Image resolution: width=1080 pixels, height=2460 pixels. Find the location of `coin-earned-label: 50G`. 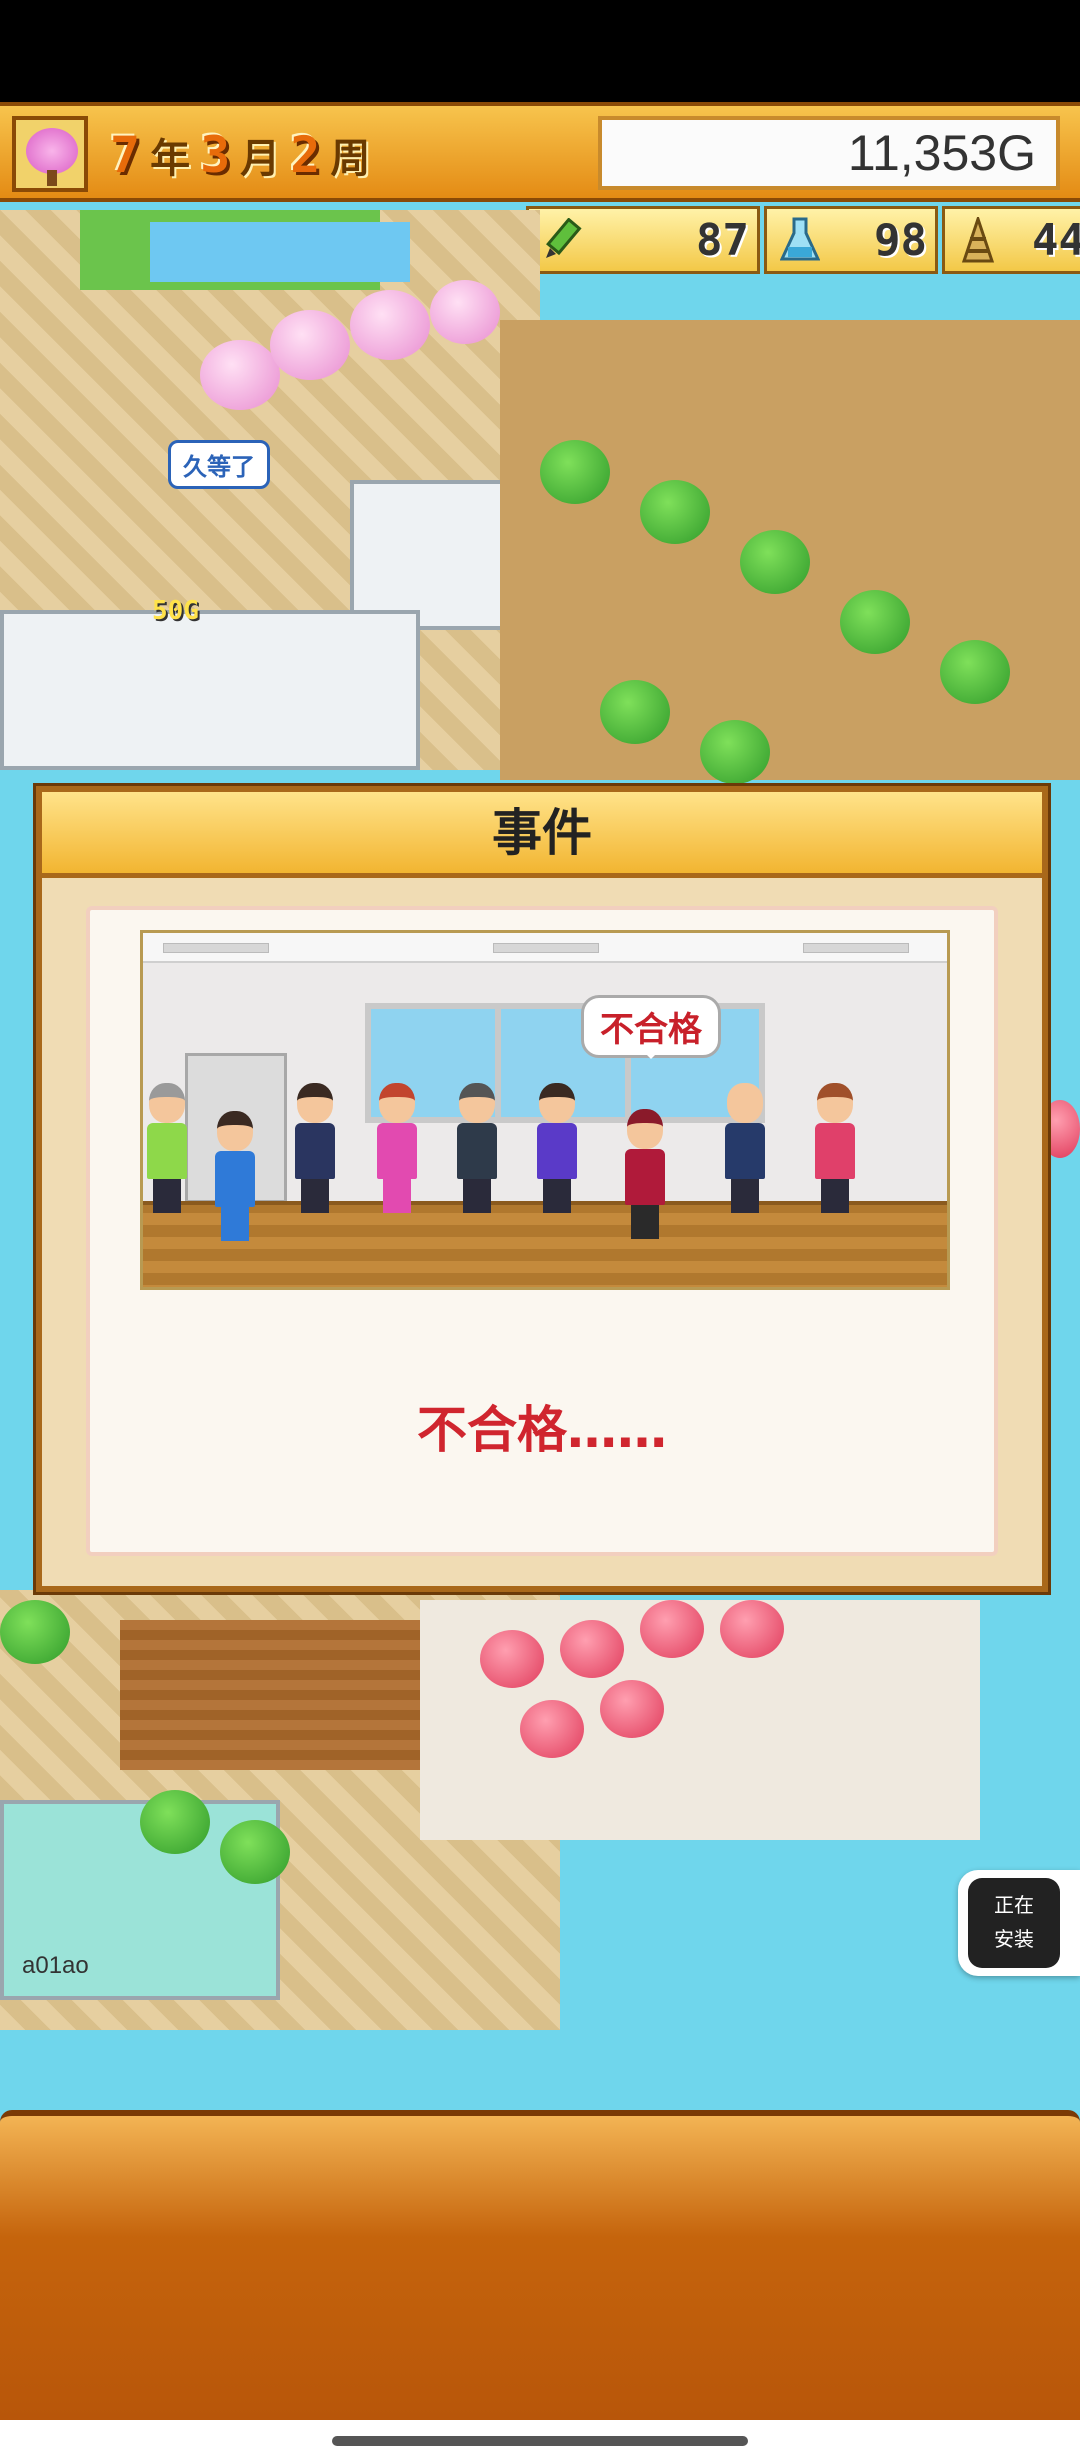

coin-earned-label: 50G is located at coordinates (175, 611).